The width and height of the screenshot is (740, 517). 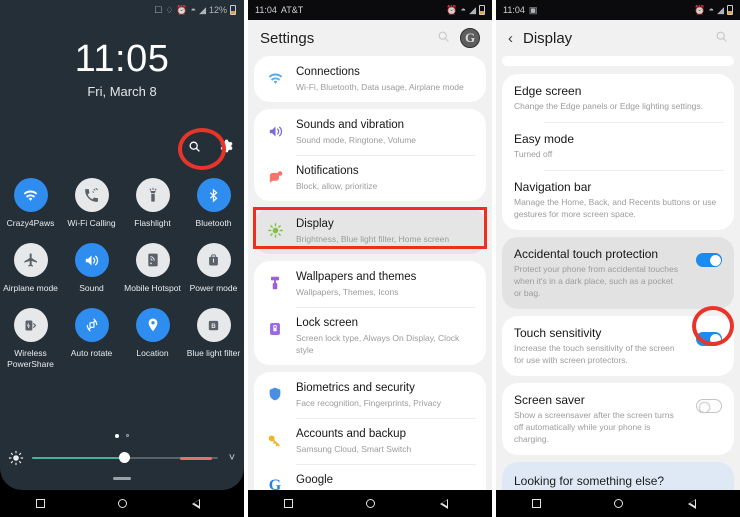 I want to click on power-mode-icon, so click(x=213, y=260).